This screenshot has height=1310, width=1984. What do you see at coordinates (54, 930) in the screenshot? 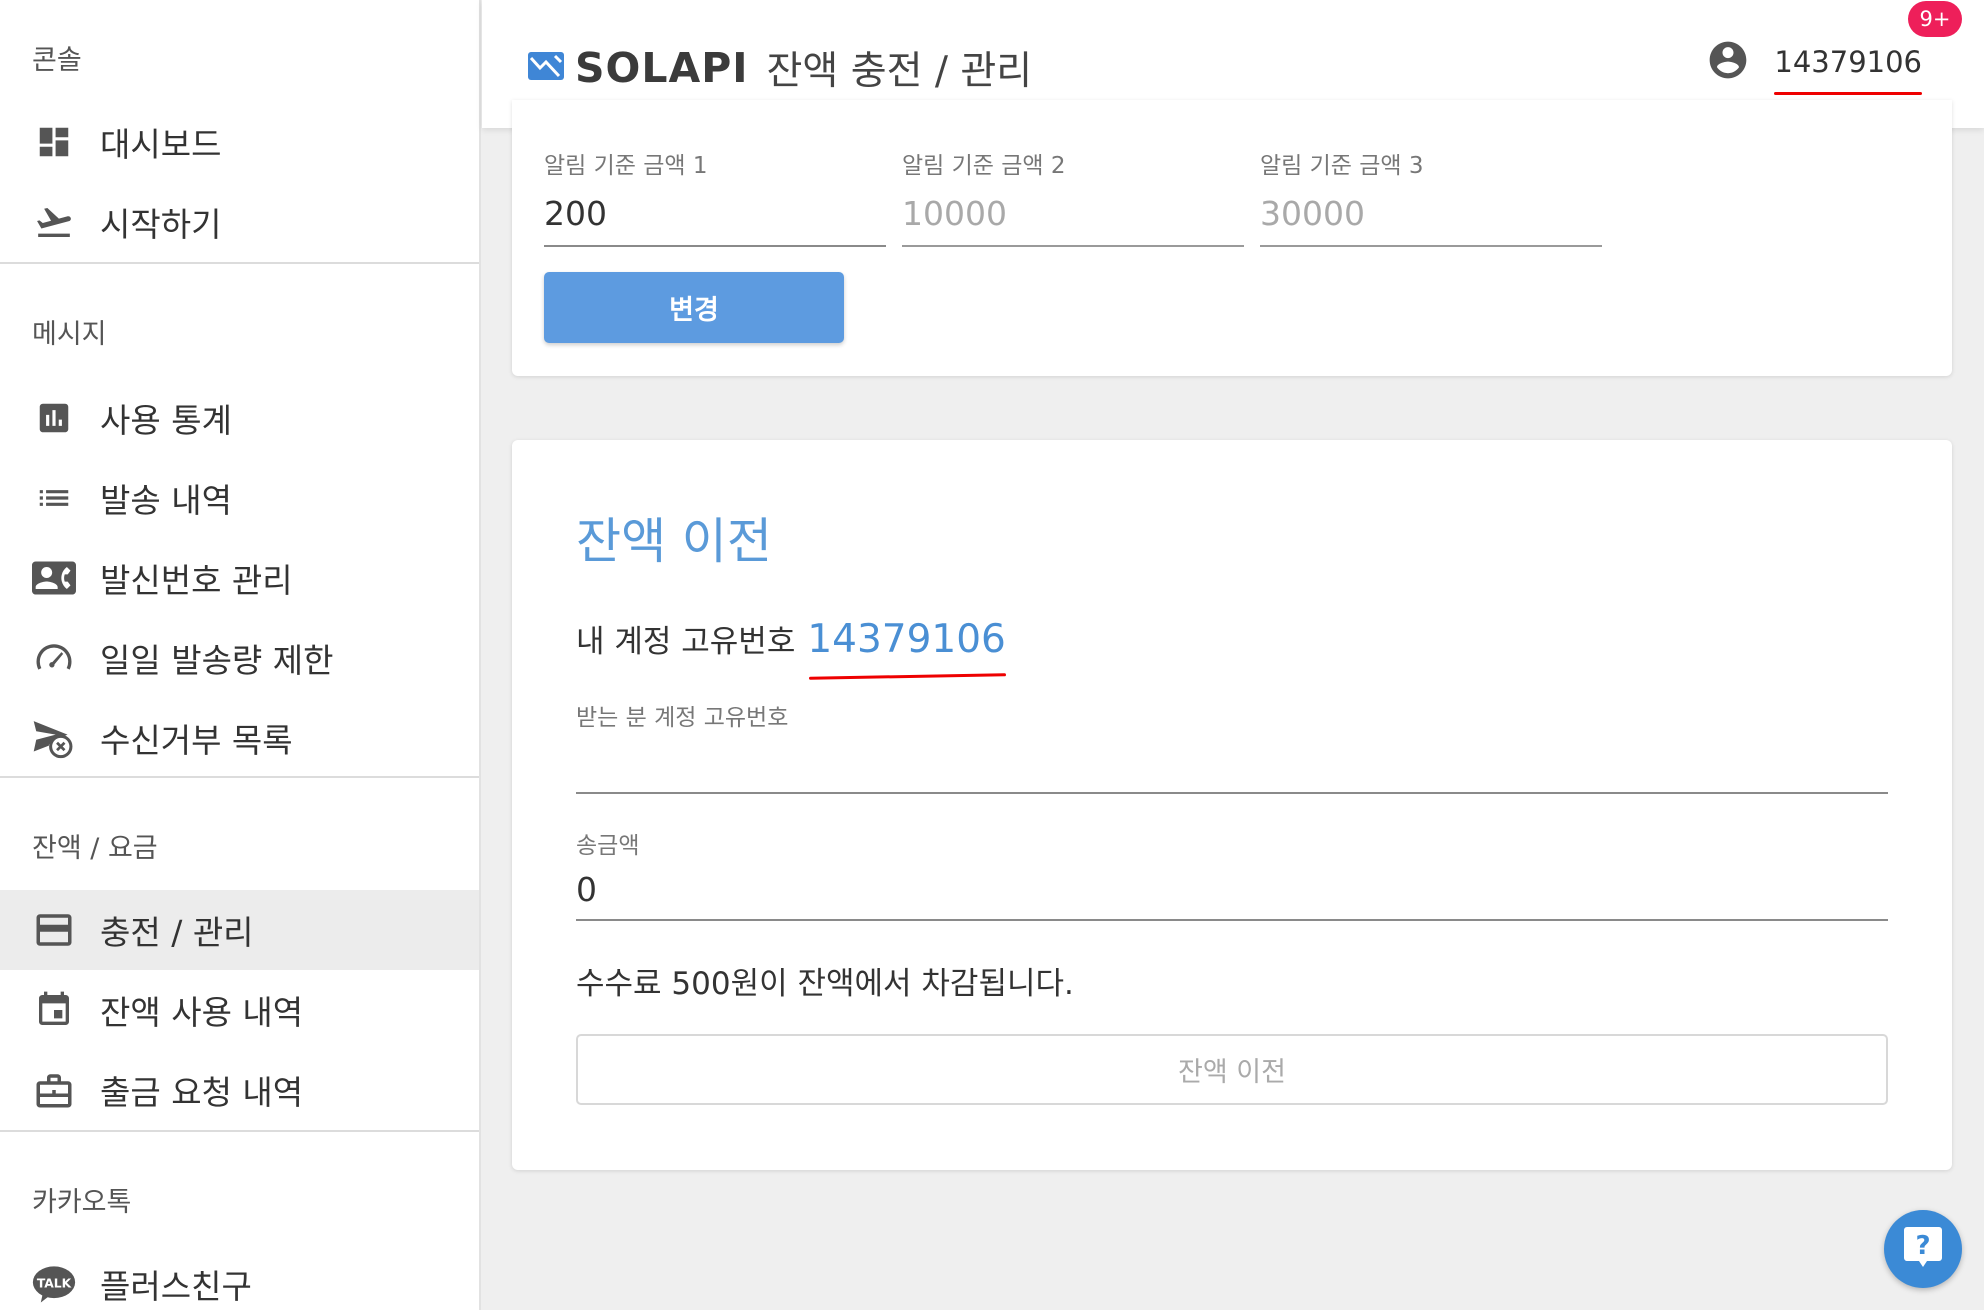
I see `credit-card-icon` at bounding box center [54, 930].